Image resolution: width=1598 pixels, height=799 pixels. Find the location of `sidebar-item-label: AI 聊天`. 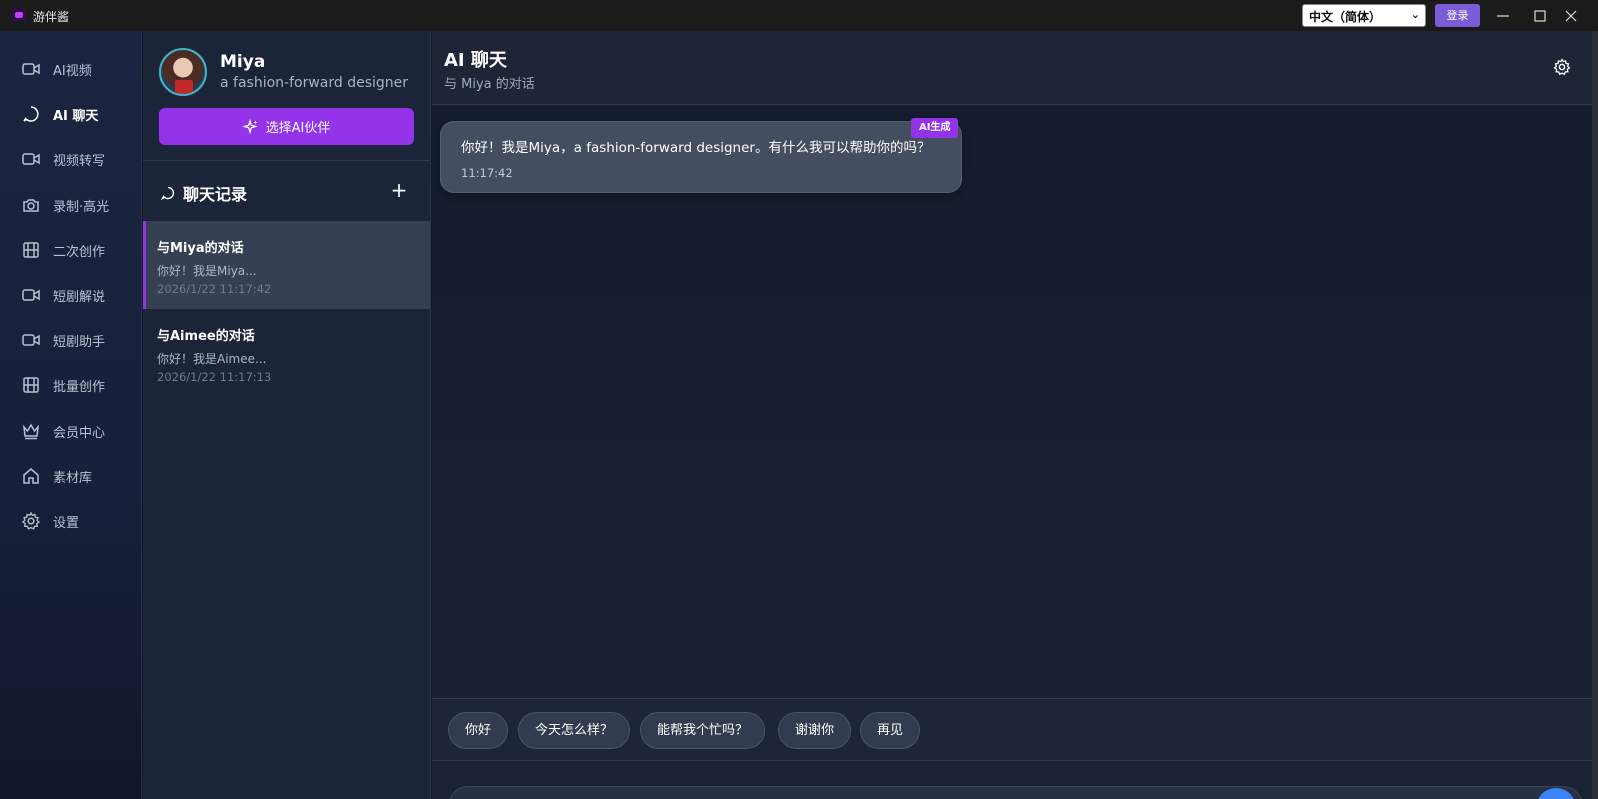

sidebar-item-label: AI 聊天 is located at coordinates (76, 116).